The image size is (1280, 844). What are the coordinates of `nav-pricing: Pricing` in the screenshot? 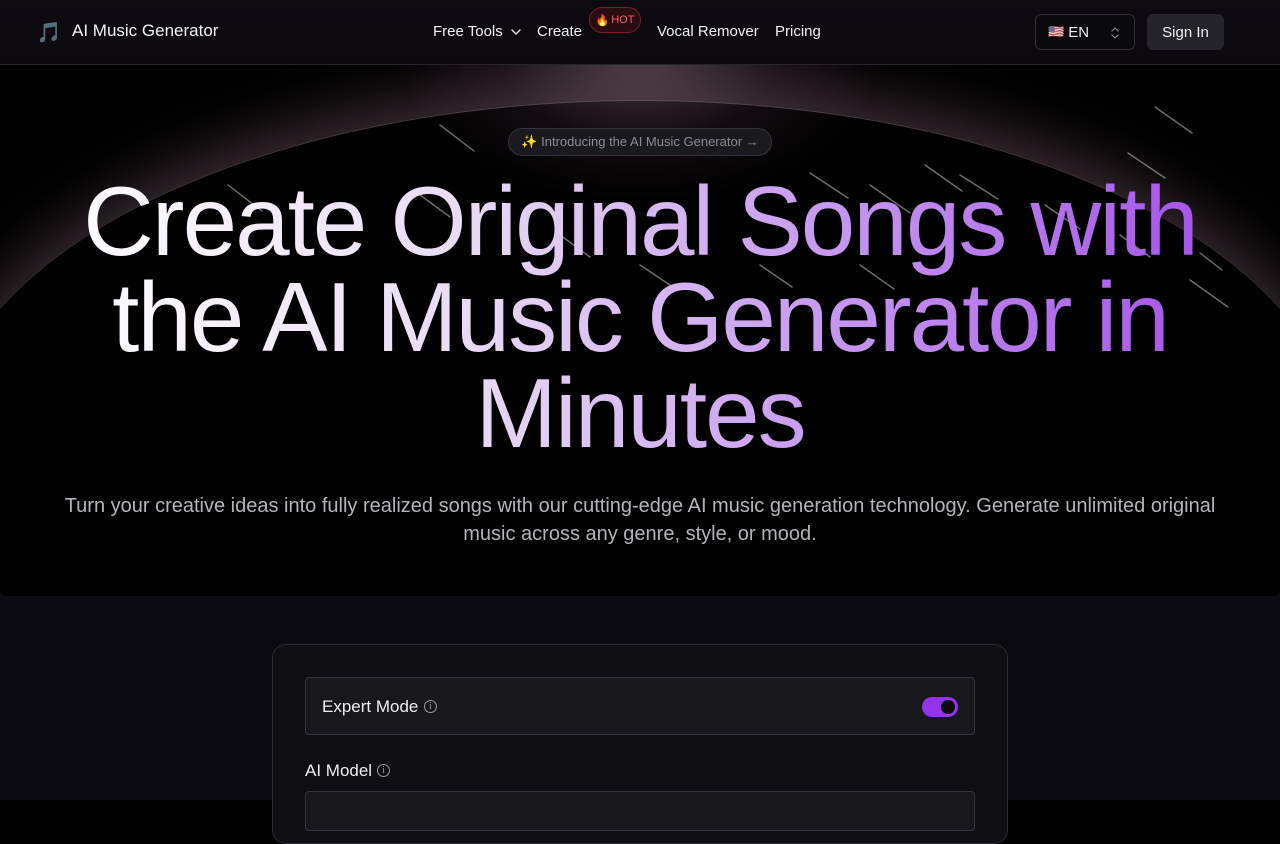 It's located at (798, 31).